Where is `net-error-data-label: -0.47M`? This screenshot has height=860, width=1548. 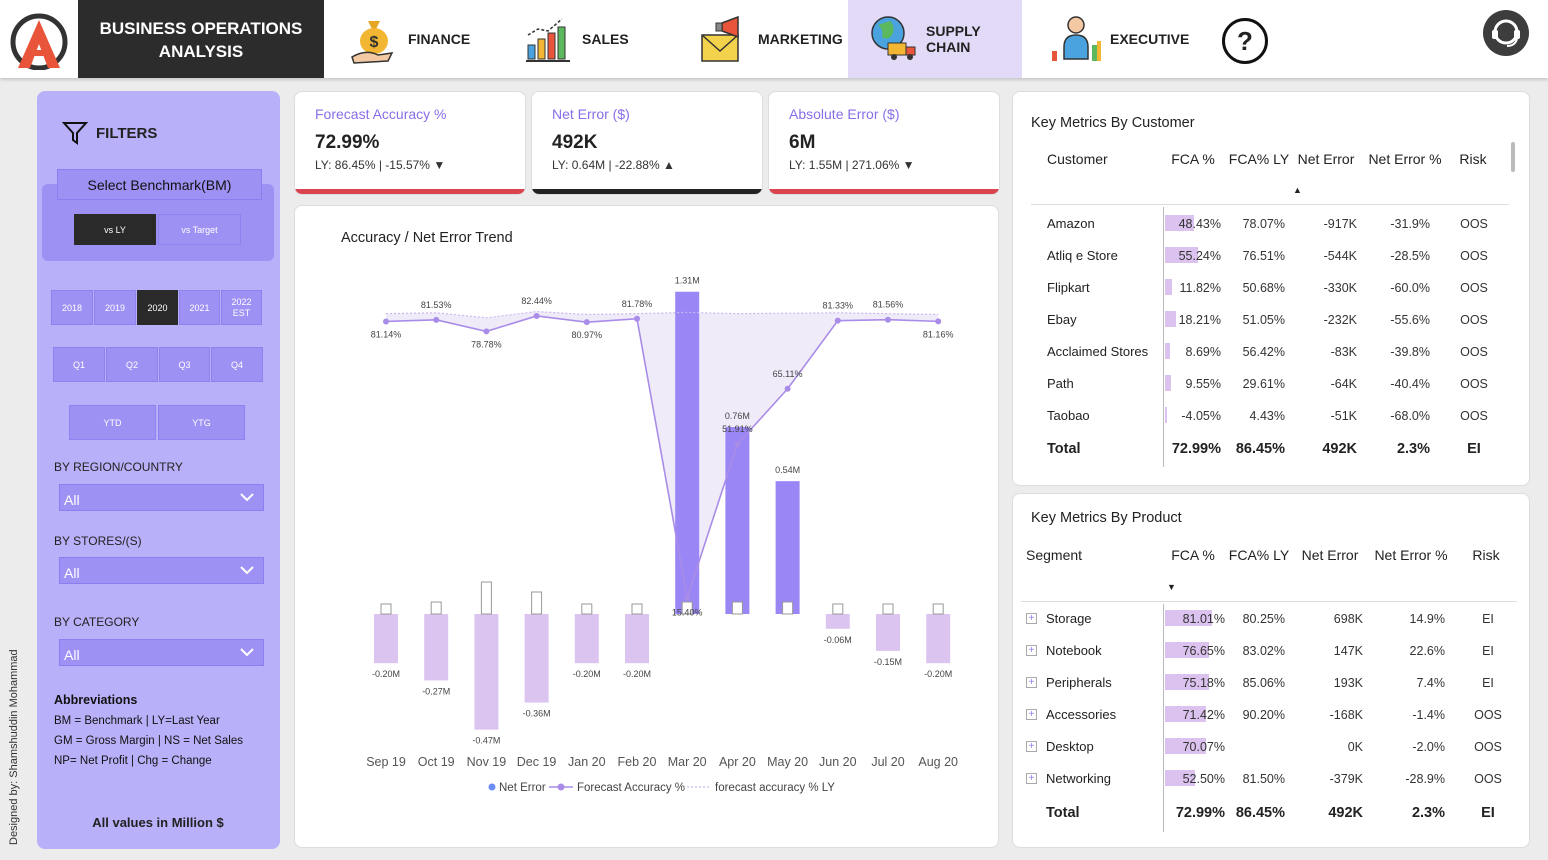
net-error-data-label: -0.47M is located at coordinates (486, 741).